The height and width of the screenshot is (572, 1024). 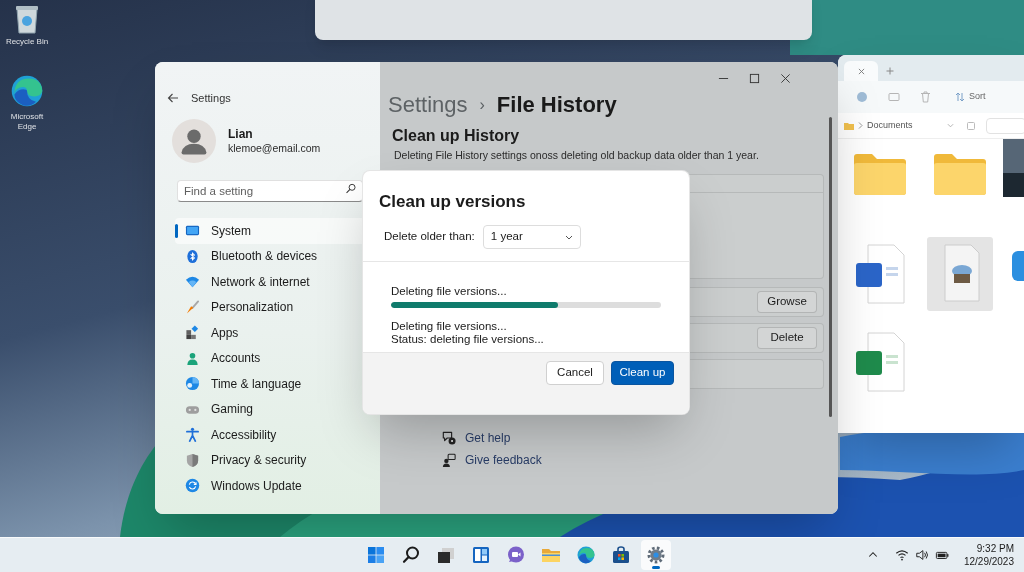 What do you see at coordinates (849, 125) in the screenshot?
I see `folder-icon` at bounding box center [849, 125].